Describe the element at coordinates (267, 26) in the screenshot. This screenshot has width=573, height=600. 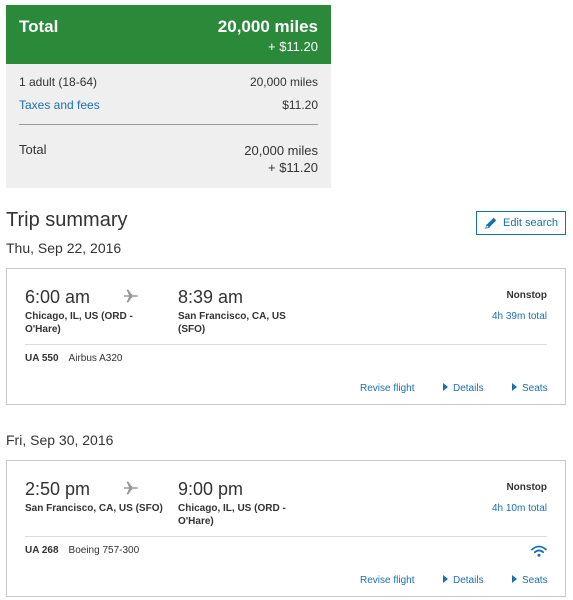
I see `header-total-miles: 20,000 miles` at that location.